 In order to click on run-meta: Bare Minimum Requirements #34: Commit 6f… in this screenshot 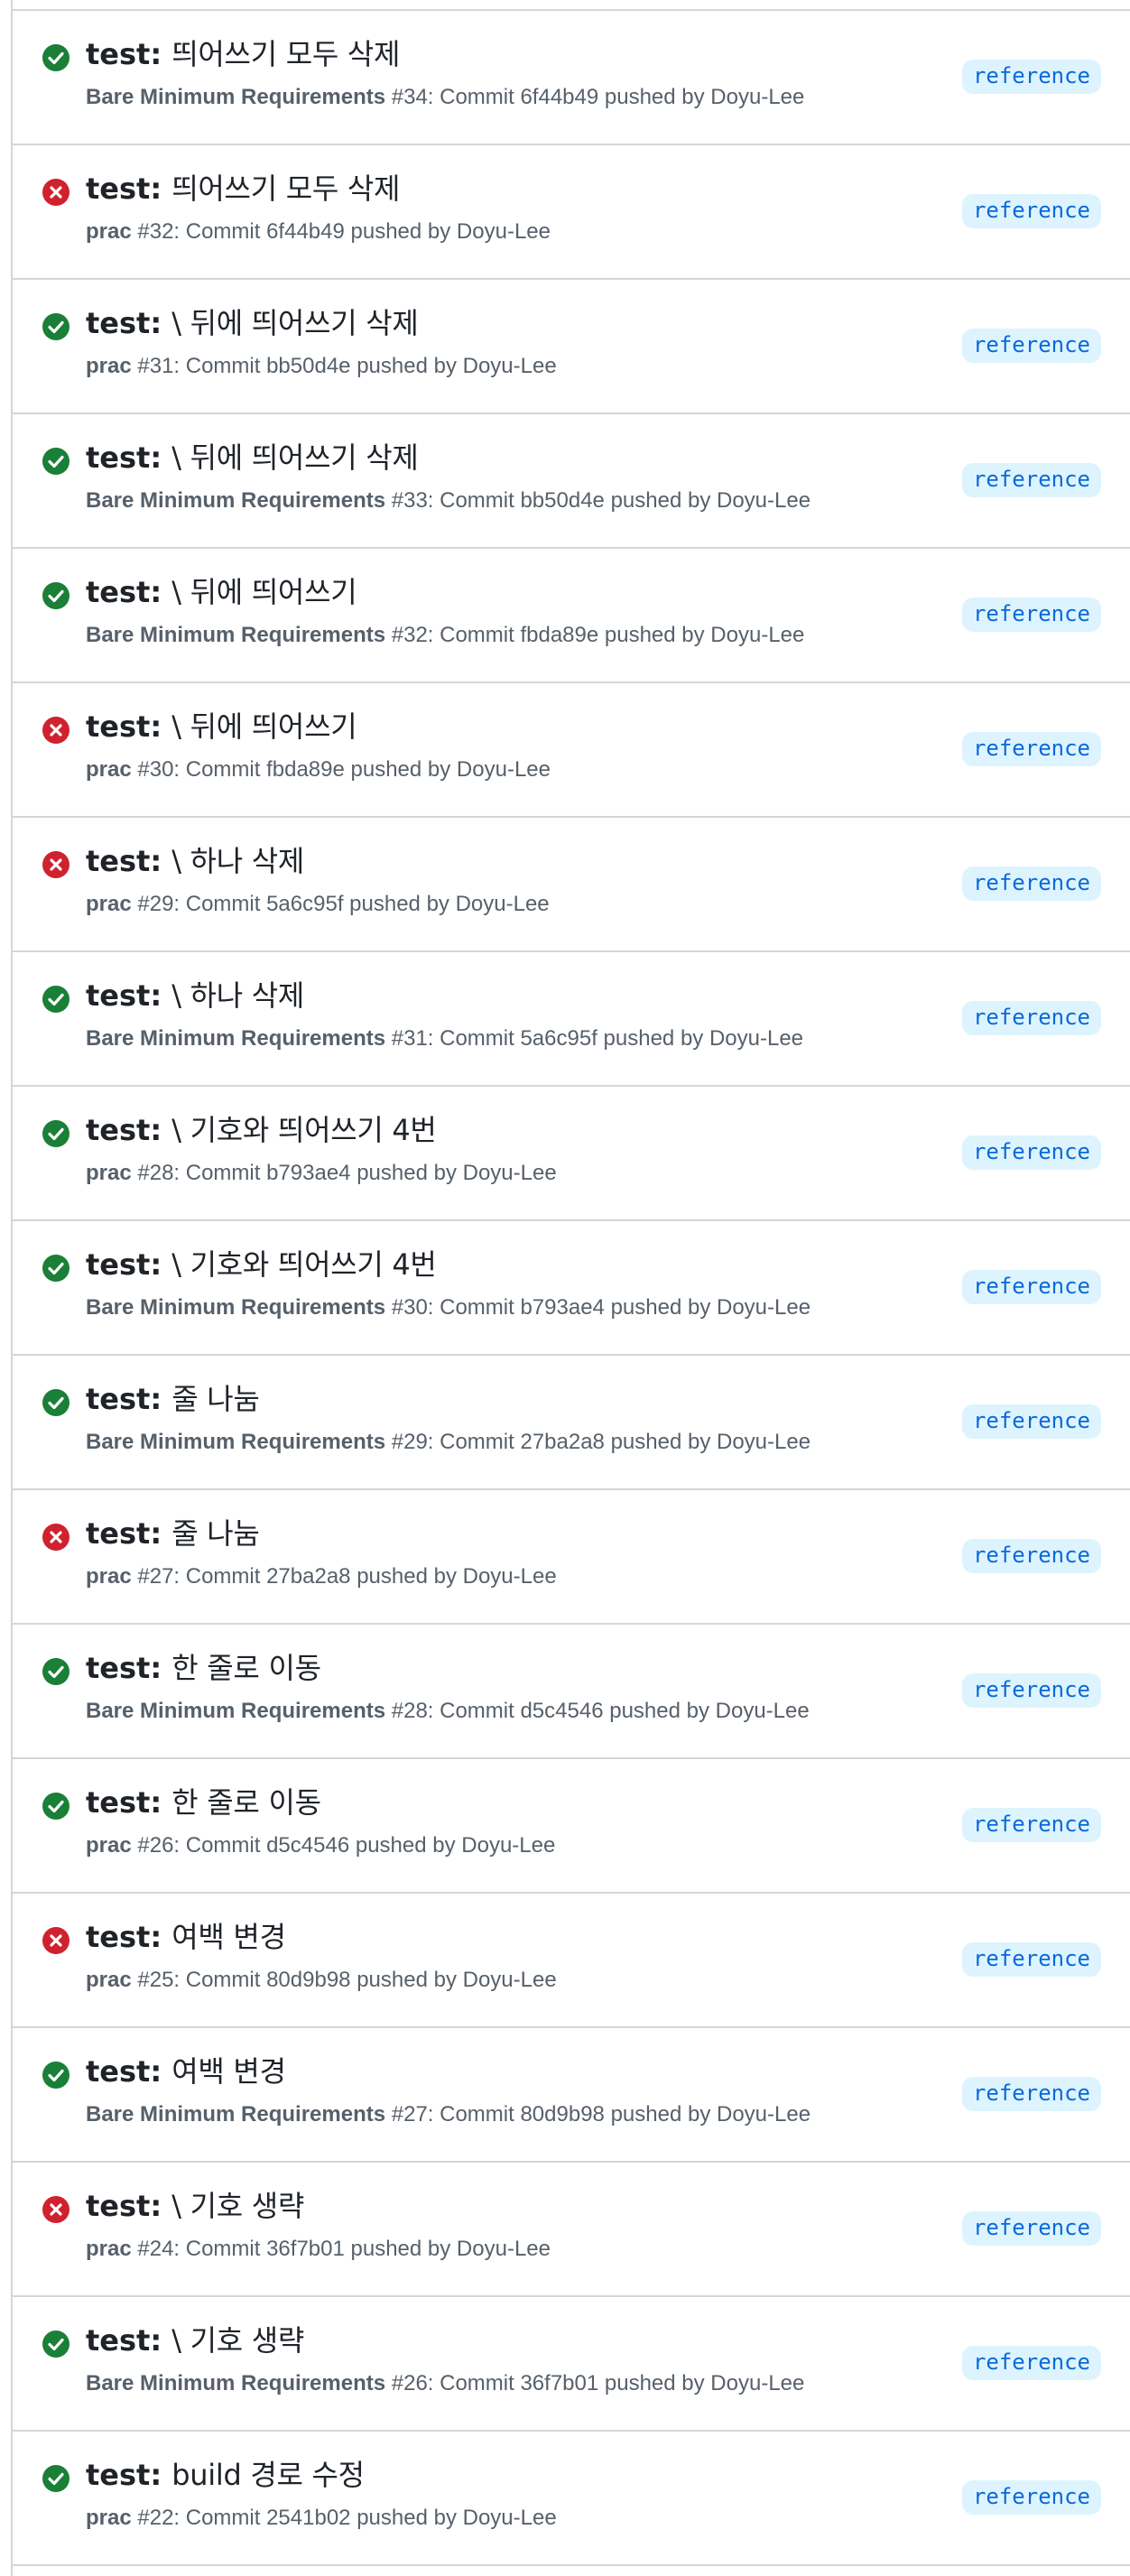, I will do `click(445, 98)`.